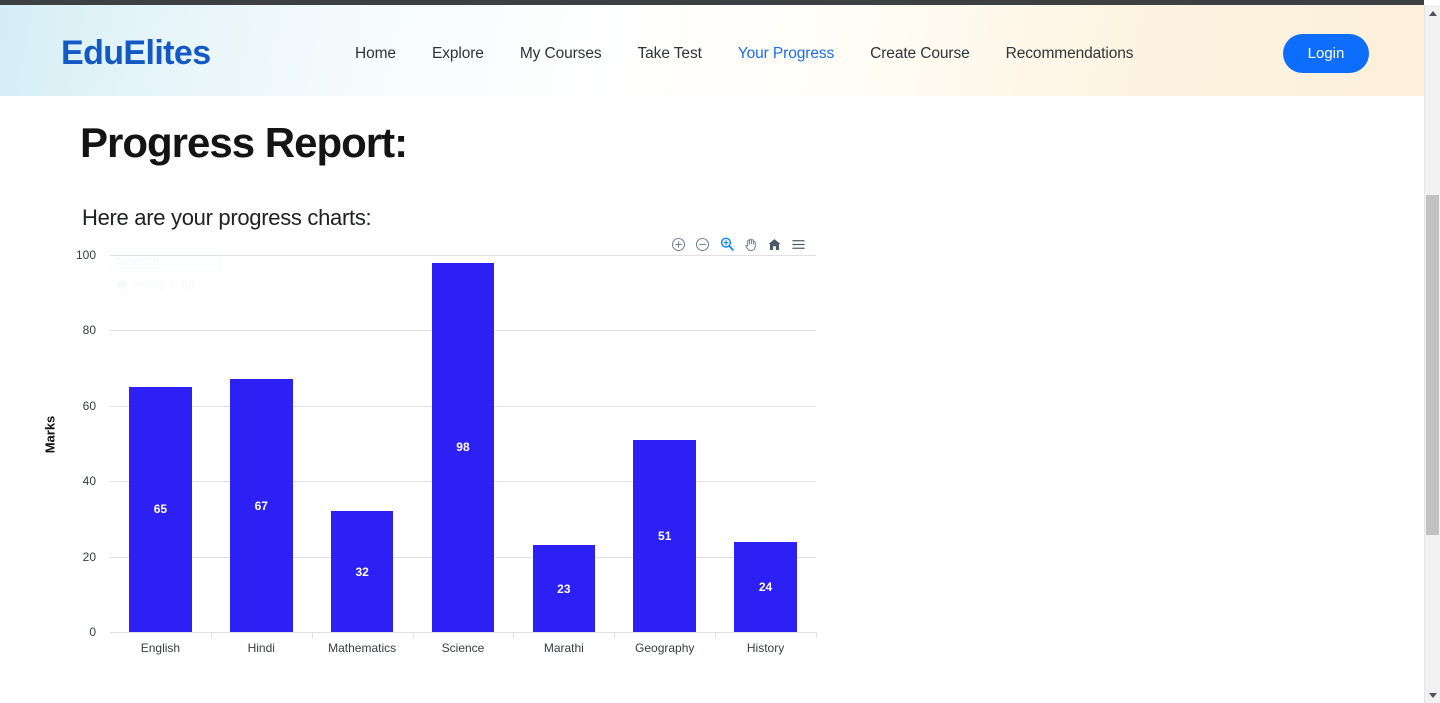 The width and height of the screenshot is (1440, 703). What do you see at coordinates (227, 217) in the screenshot?
I see `charts-subtitle: Here are your progress charts:` at bounding box center [227, 217].